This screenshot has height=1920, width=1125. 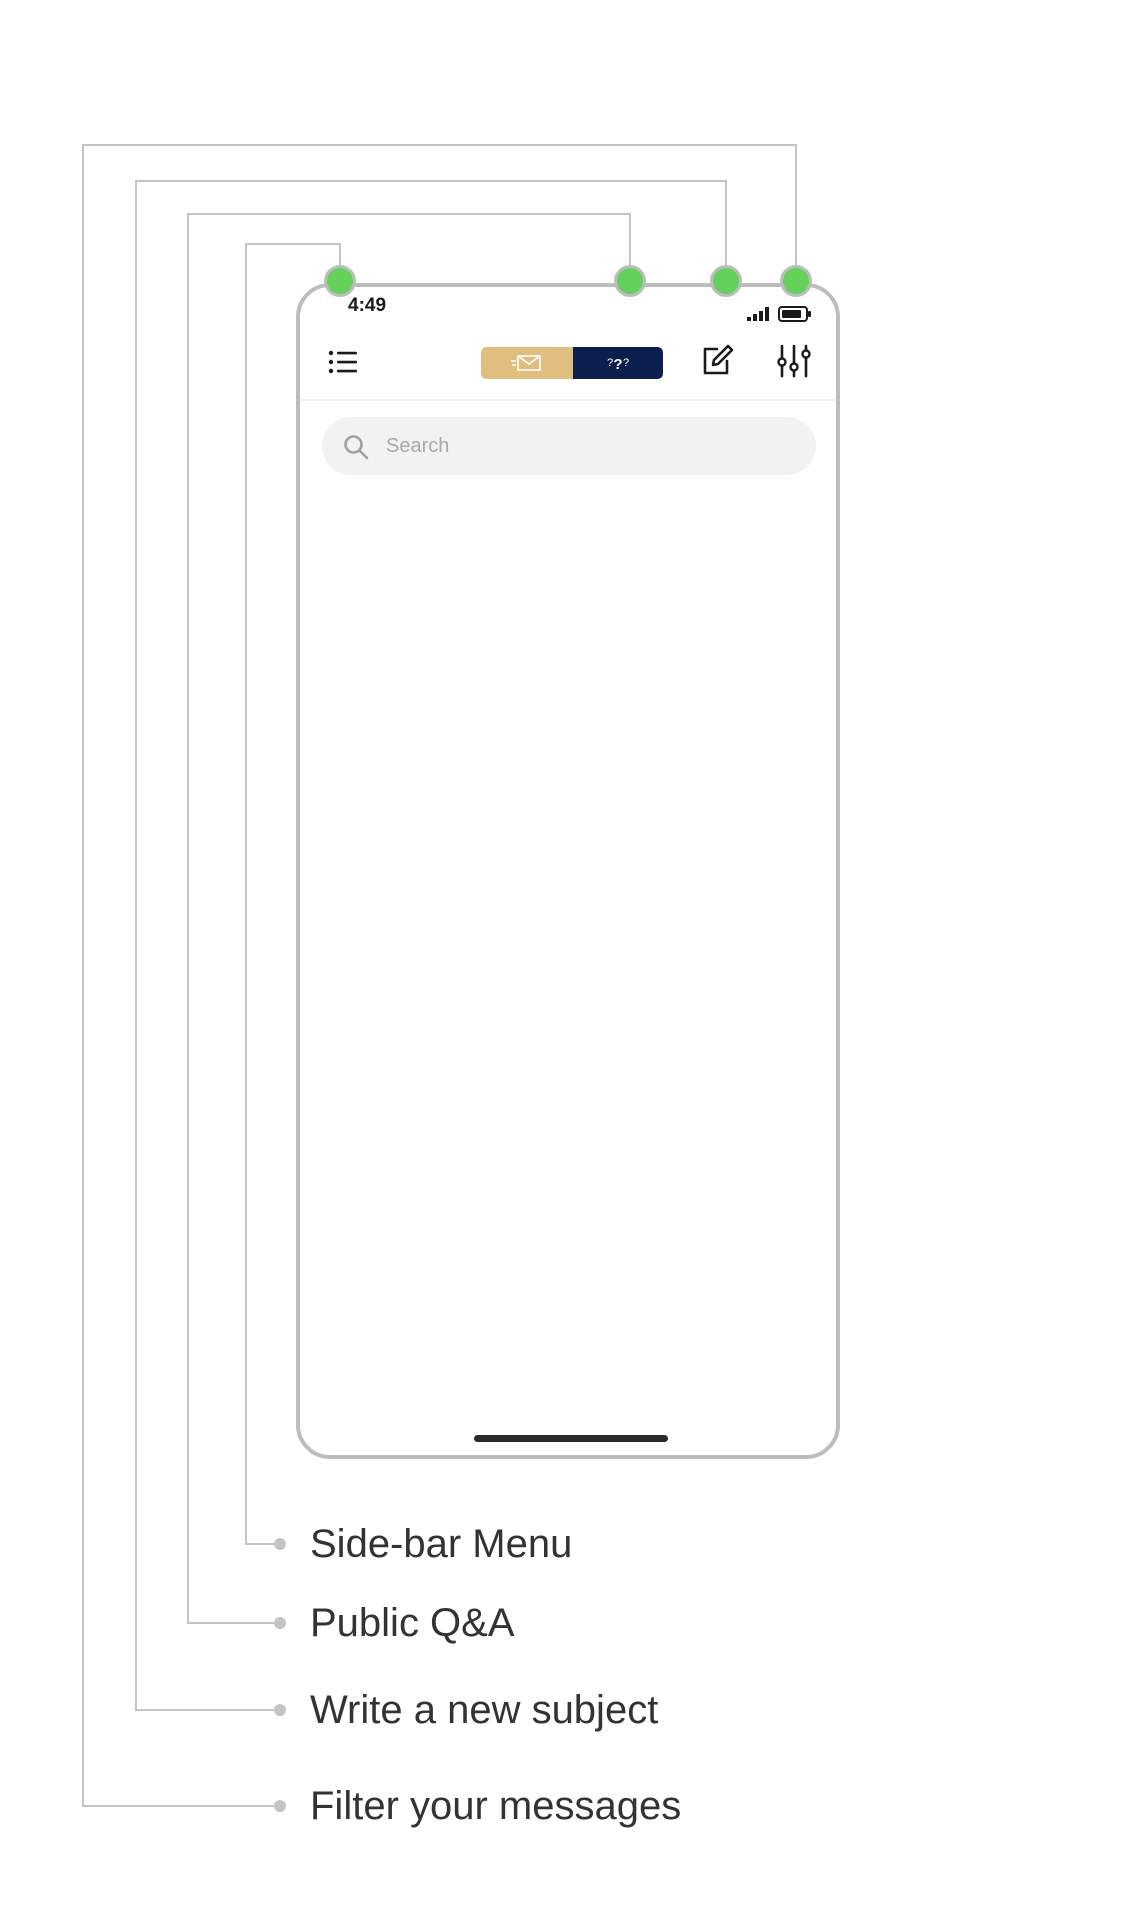 I want to click on cellular-signal-icon, so click(x=758, y=314).